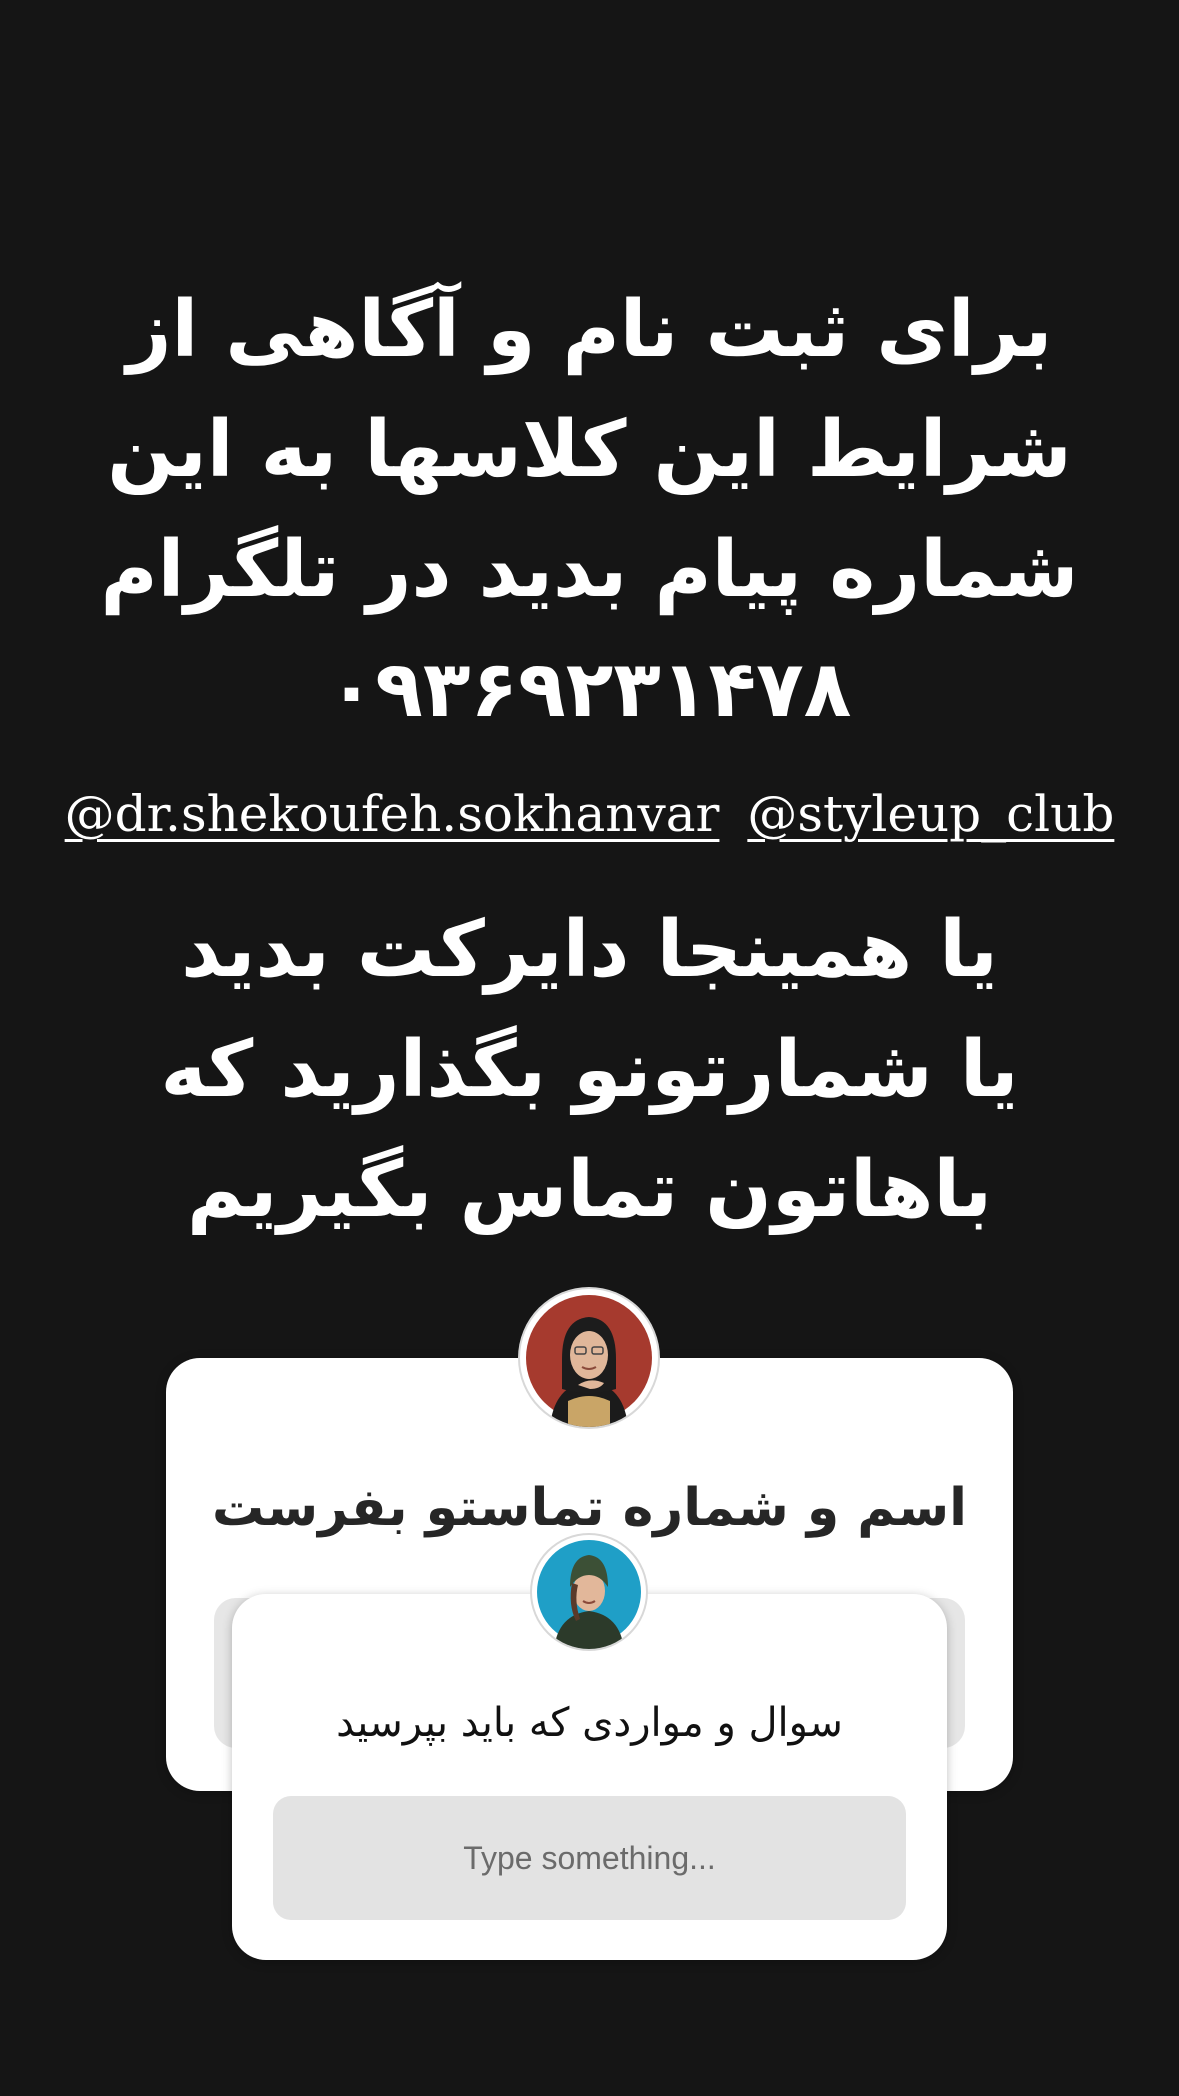 The width and height of the screenshot is (1179, 2096). Describe the element at coordinates (589, 950) in the screenshot. I see `headline-line: یا همینجا دایرکت بدید` at that location.